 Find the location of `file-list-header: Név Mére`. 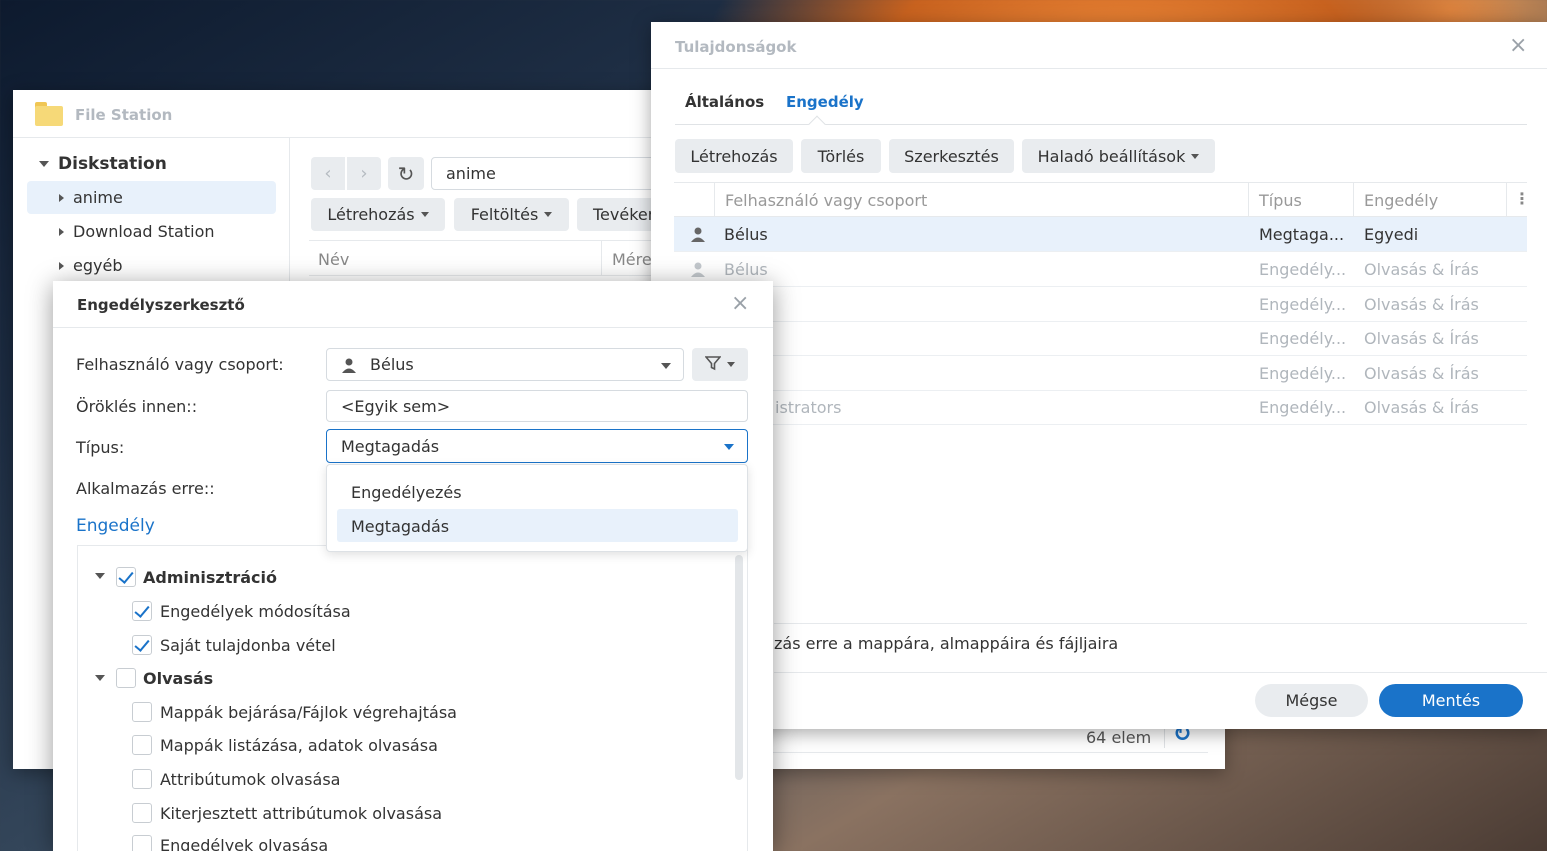

file-list-header: Név Mére is located at coordinates (499, 258).